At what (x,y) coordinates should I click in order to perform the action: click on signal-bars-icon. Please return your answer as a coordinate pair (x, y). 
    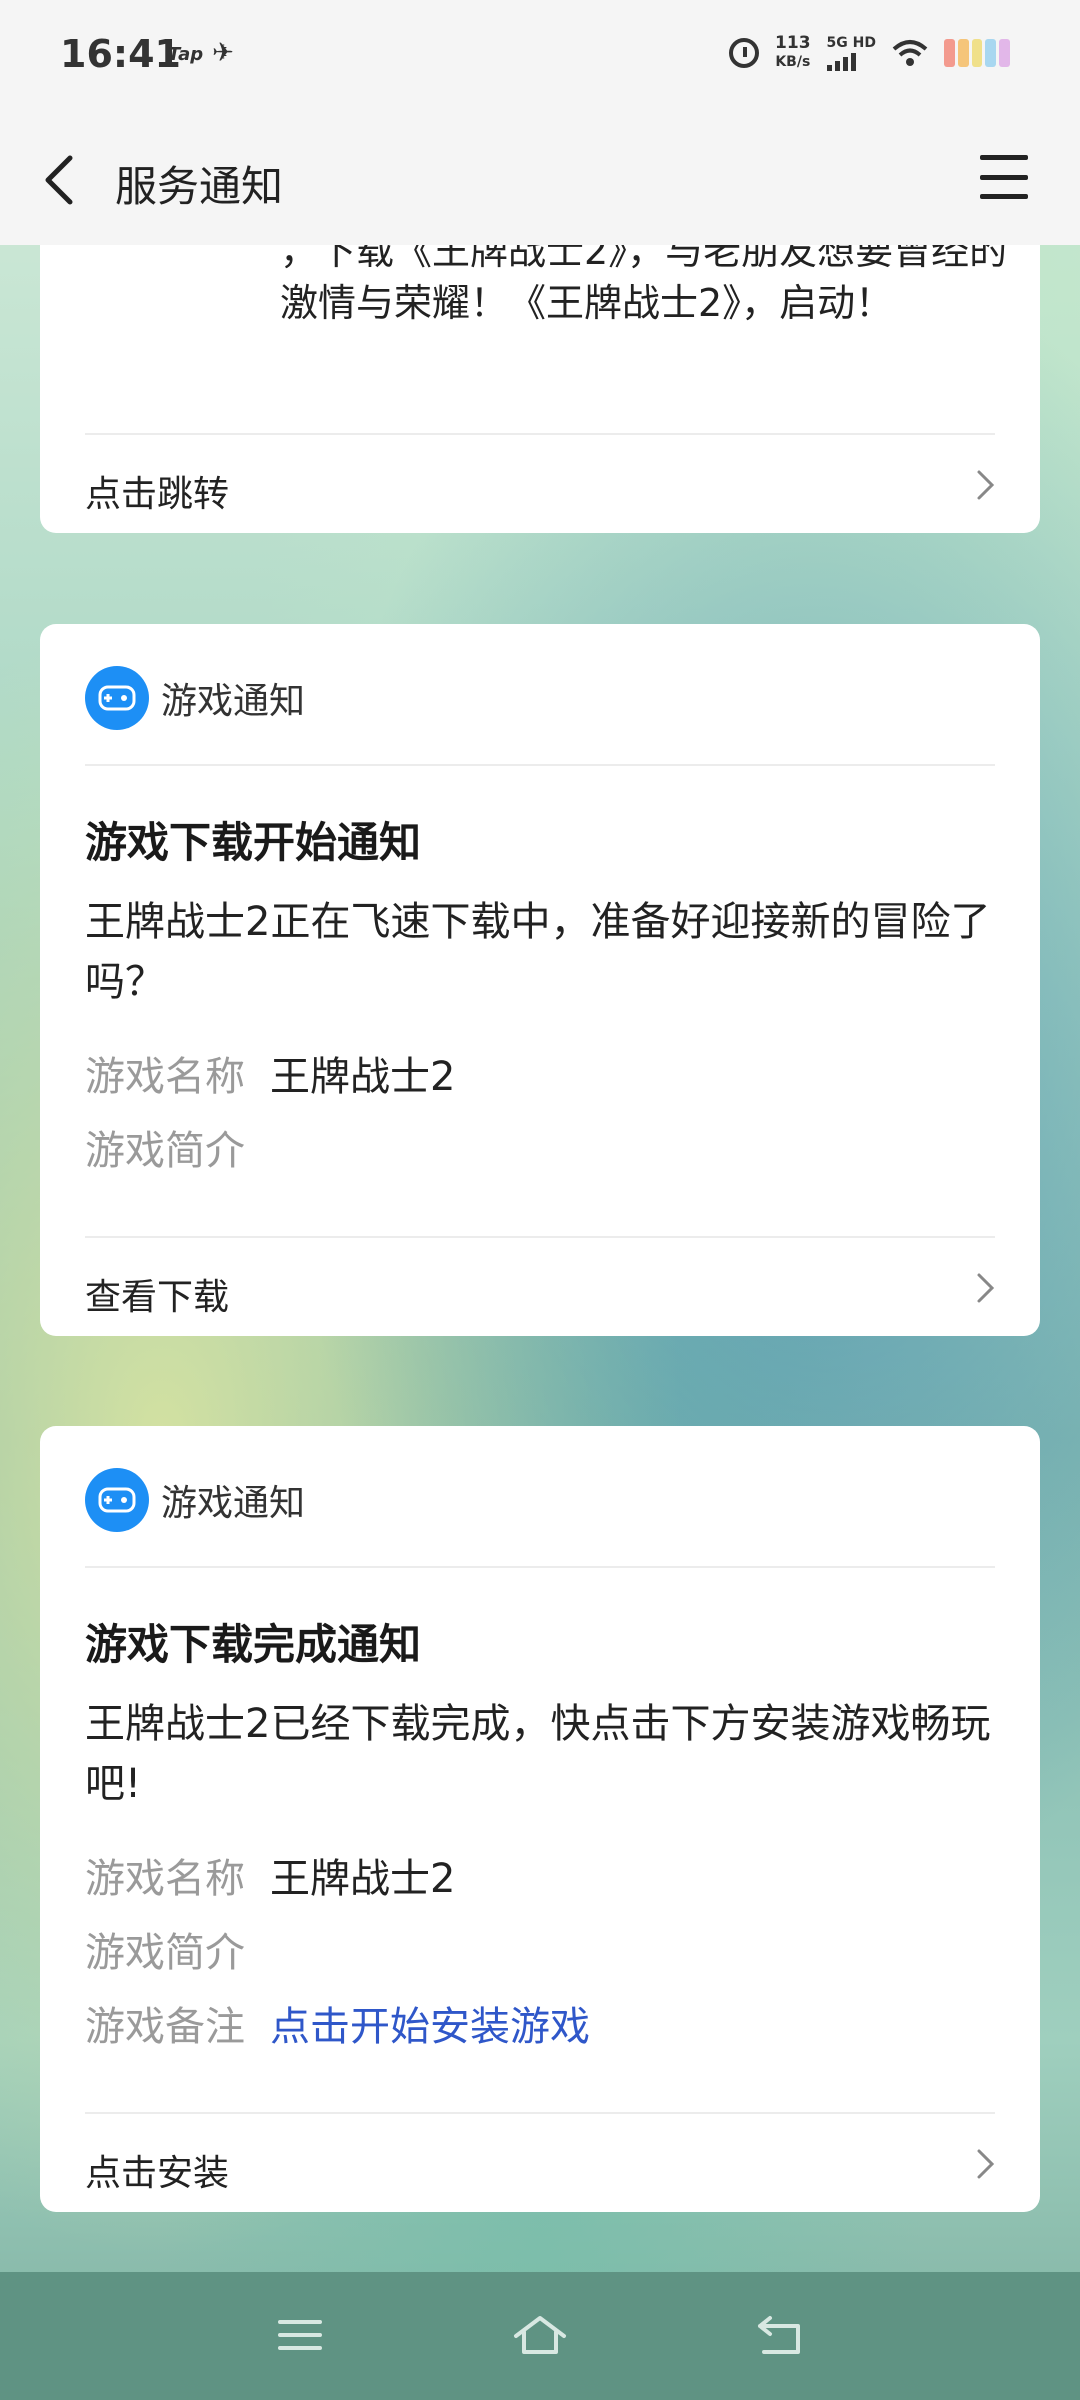
    Looking at the image, I should click on (851, 61).